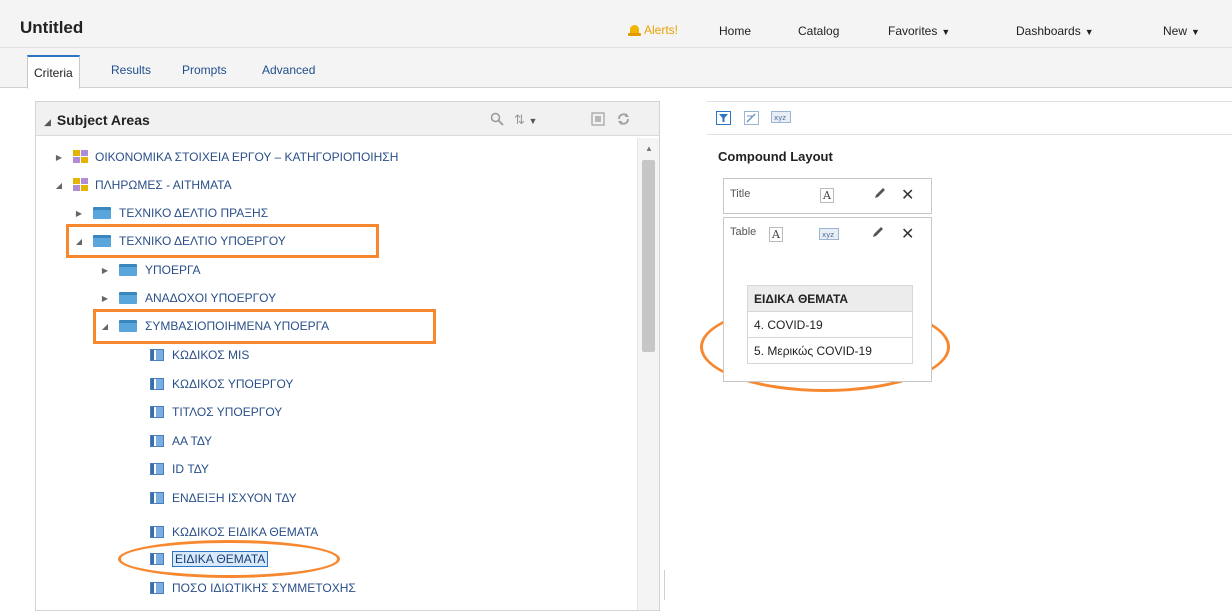 This screenshot has height=611, width=1232. I want to click on tab-prompts: Prompts, so click(204, 70).